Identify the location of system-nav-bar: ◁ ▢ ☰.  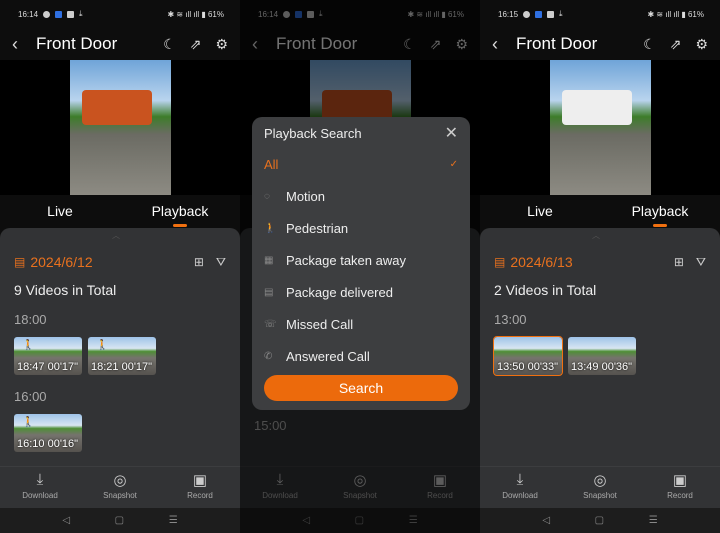
(600, 520).